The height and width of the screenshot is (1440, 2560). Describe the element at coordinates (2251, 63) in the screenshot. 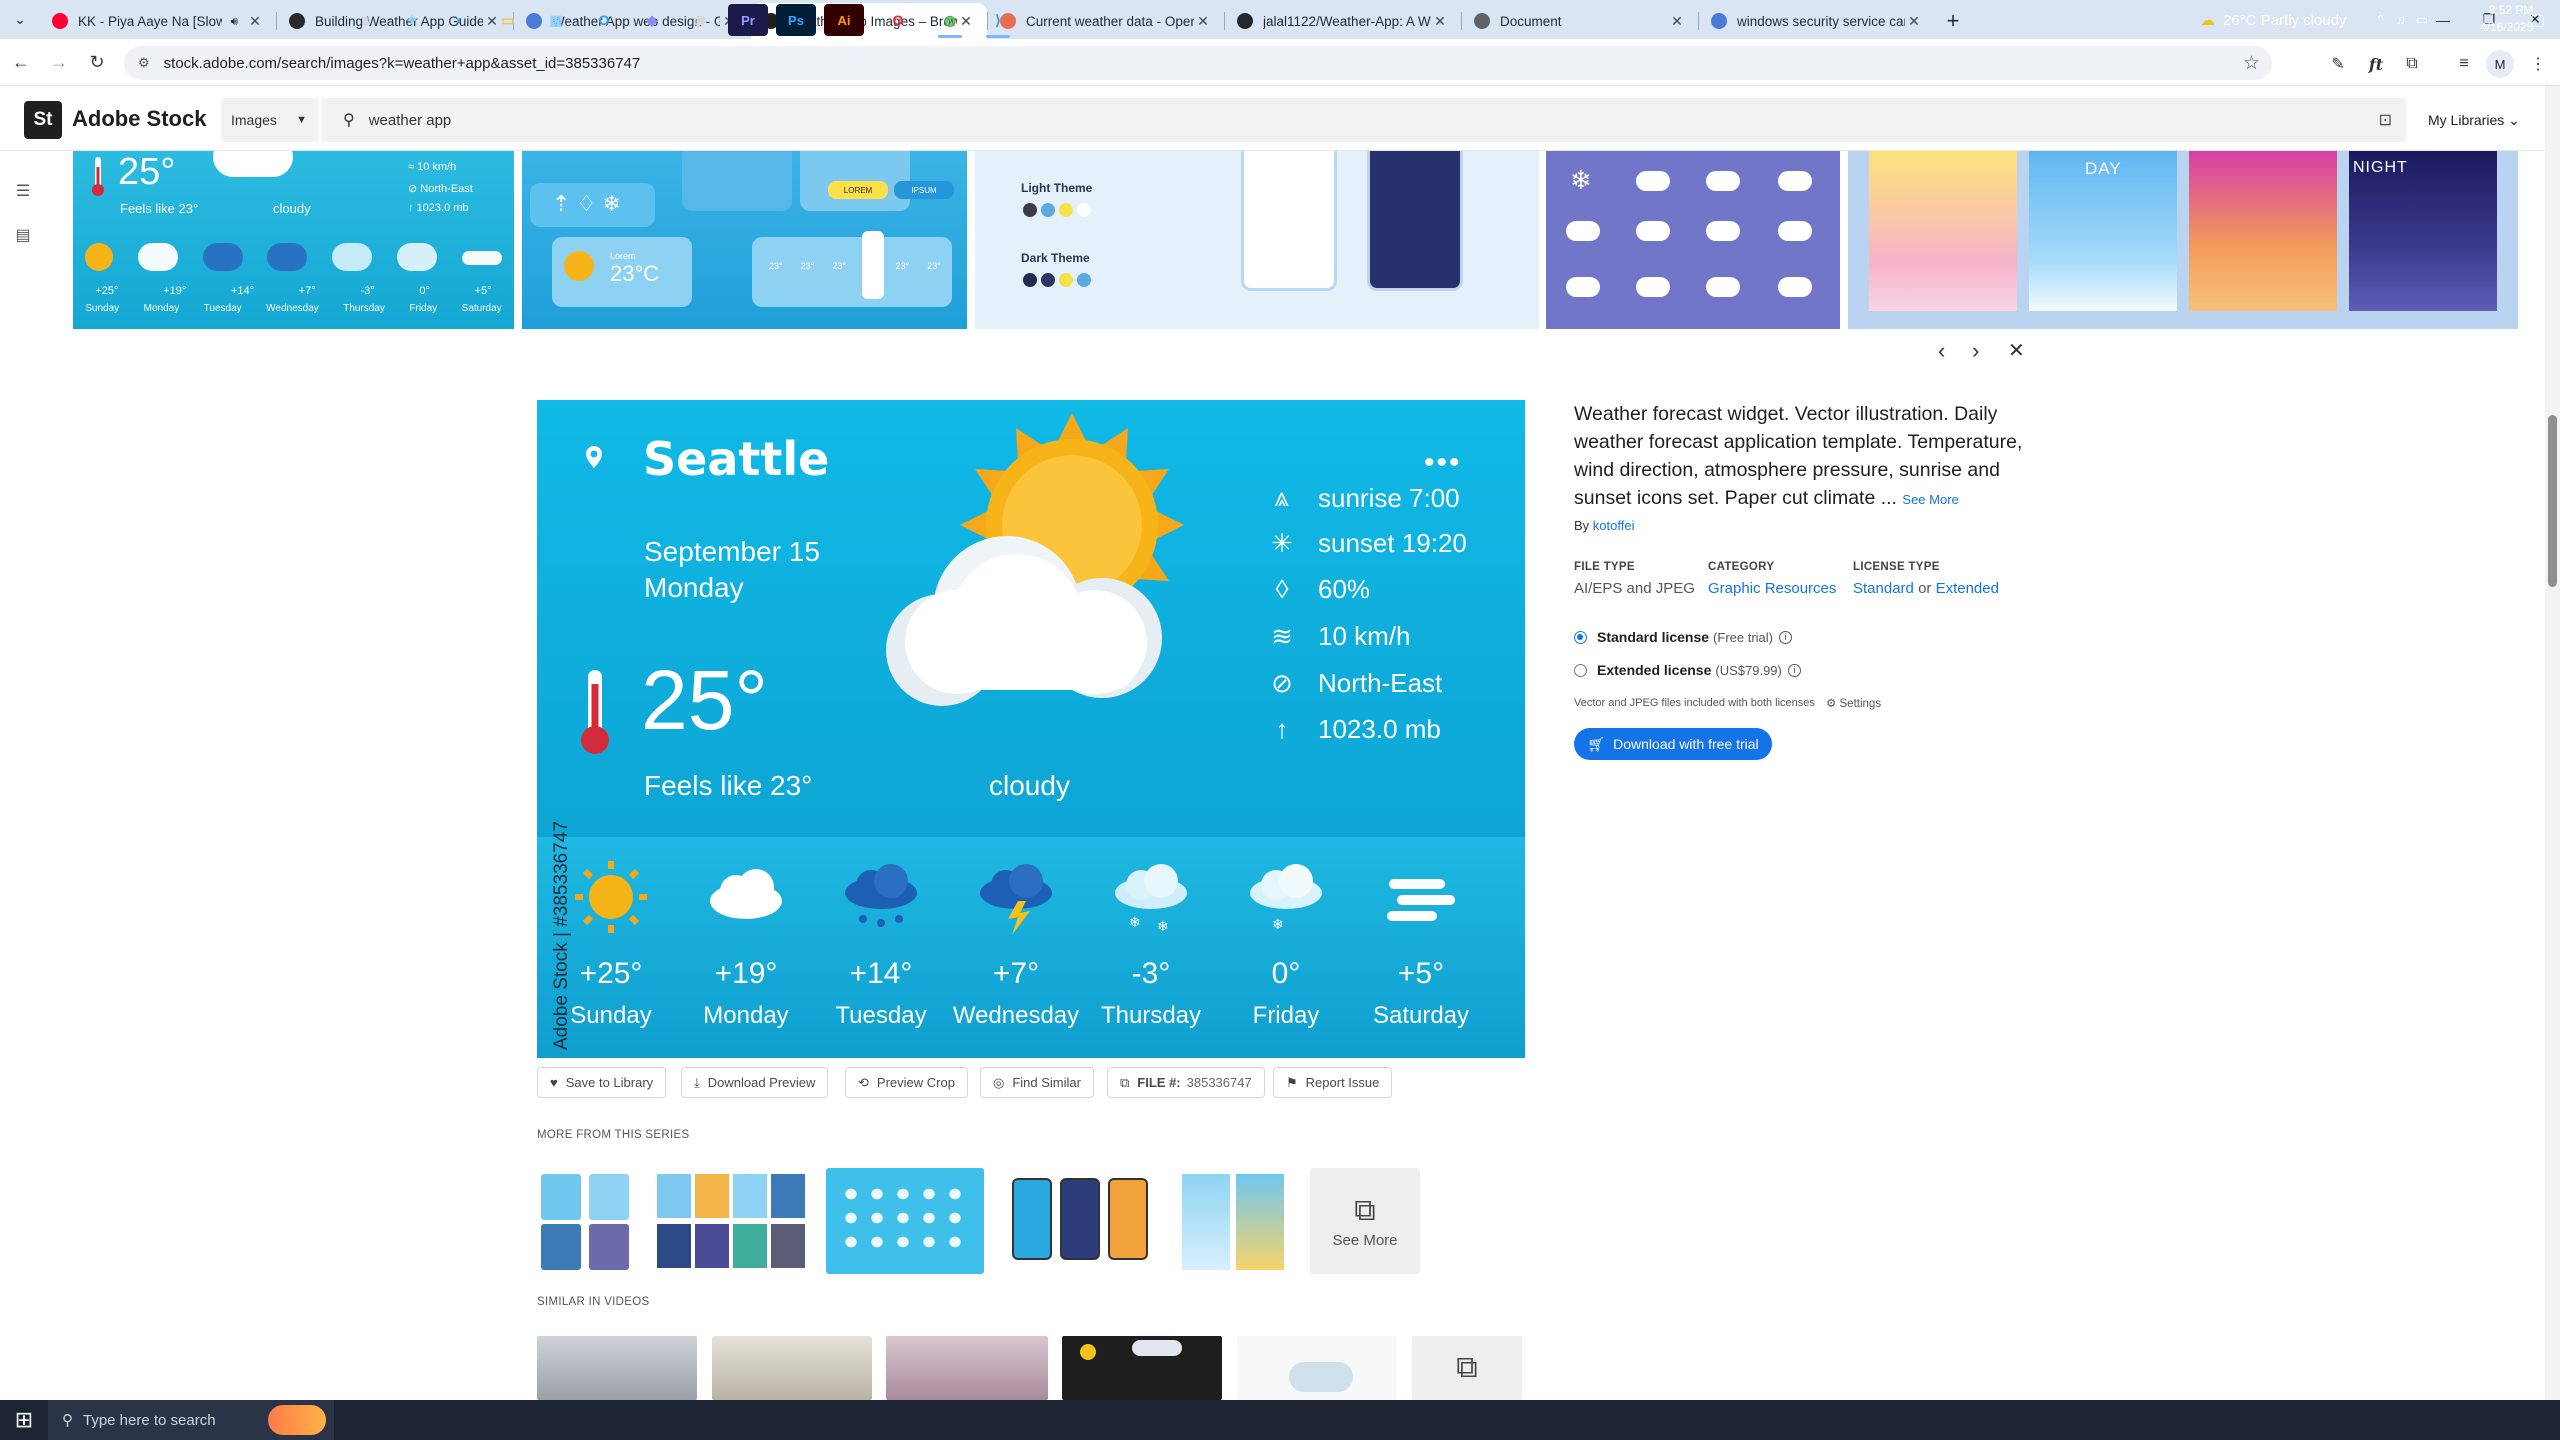

I see `bookmark-star-icon: ☆` at that location.